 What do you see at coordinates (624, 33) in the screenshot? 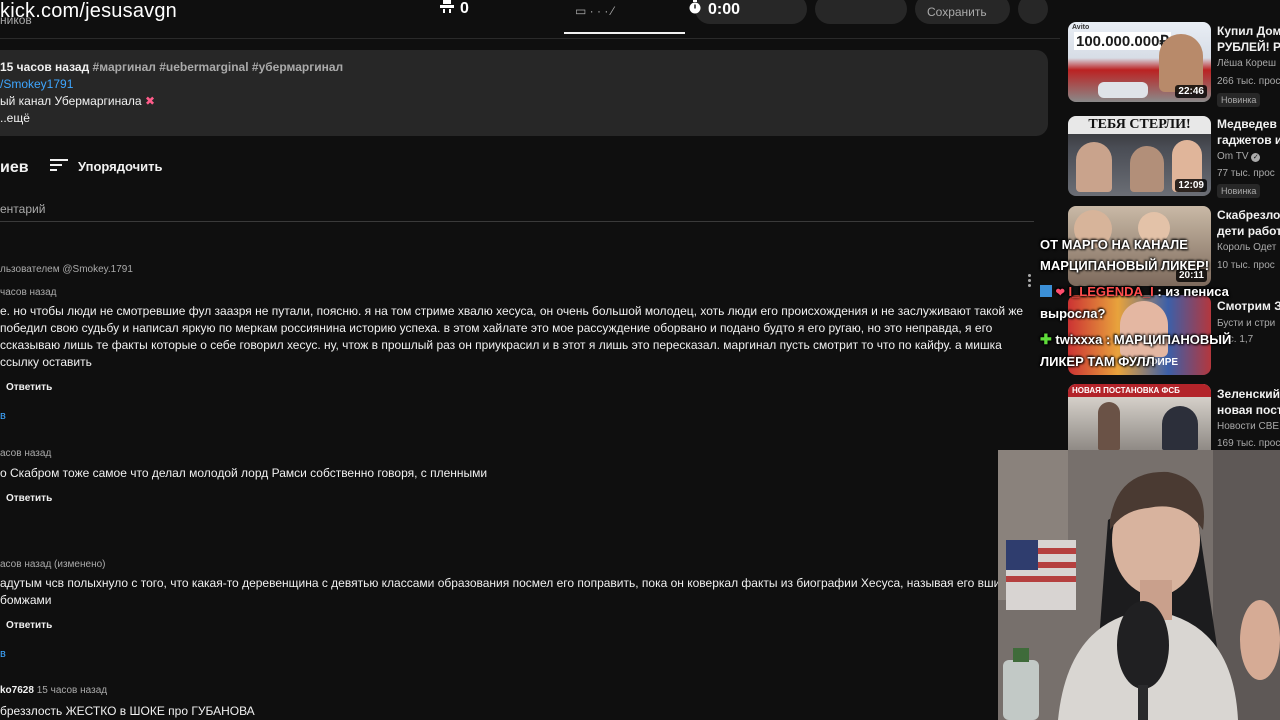
I see `active-tab-indicator` at bounding box center [624, 33].